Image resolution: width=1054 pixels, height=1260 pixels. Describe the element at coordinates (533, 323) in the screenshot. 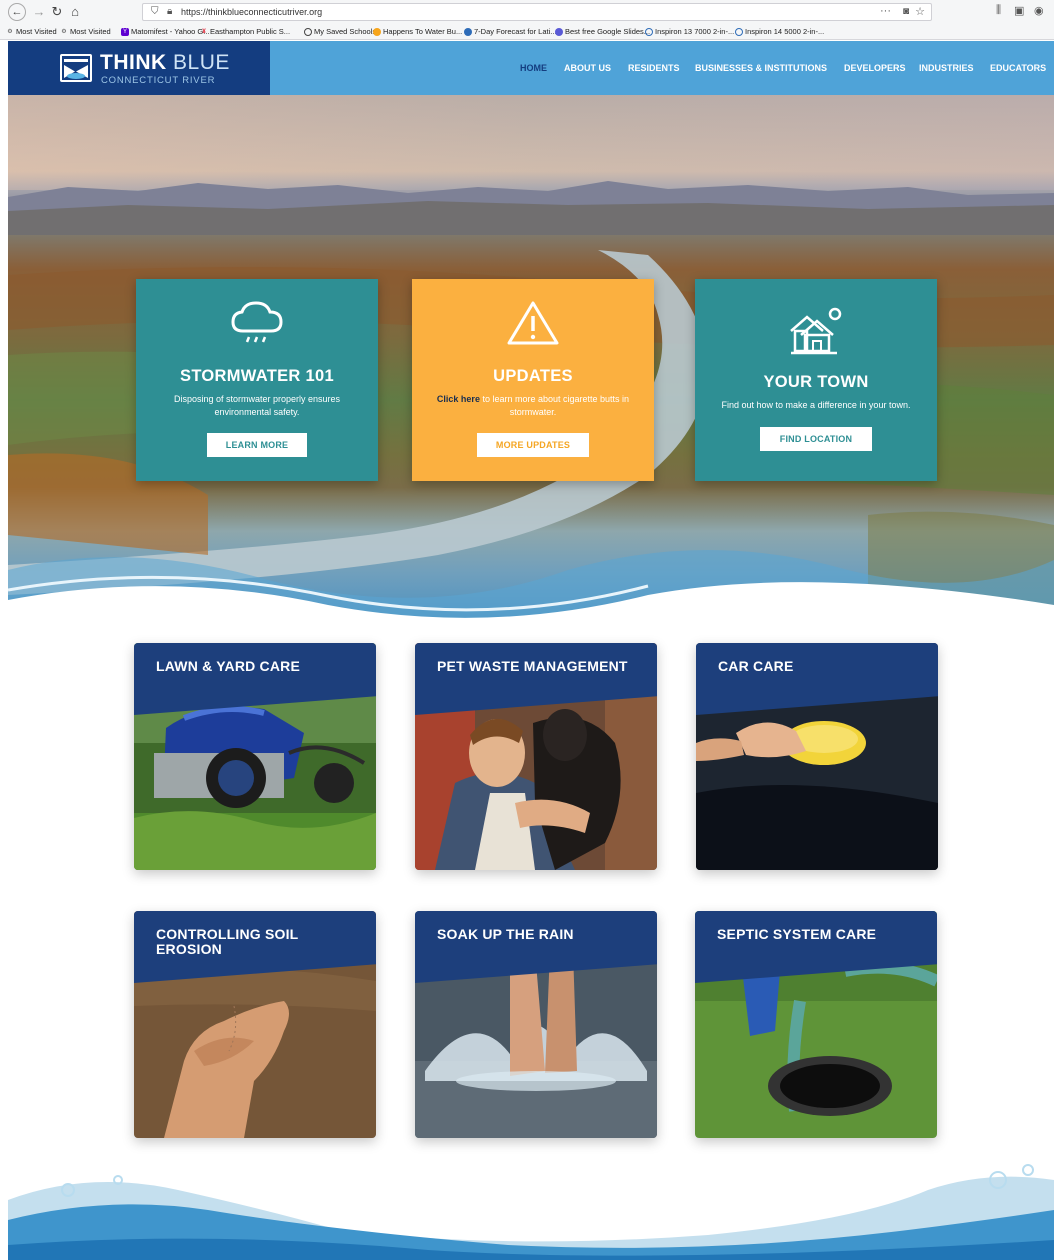

I see `warning-icon` at that location.